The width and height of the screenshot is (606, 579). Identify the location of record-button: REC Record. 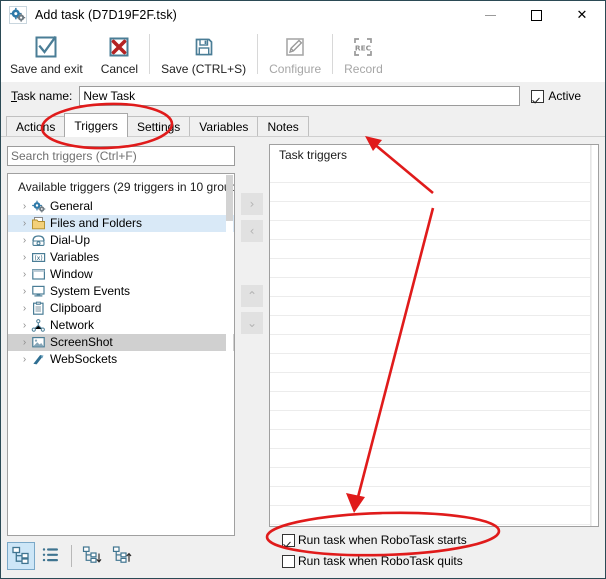
(363, 55).